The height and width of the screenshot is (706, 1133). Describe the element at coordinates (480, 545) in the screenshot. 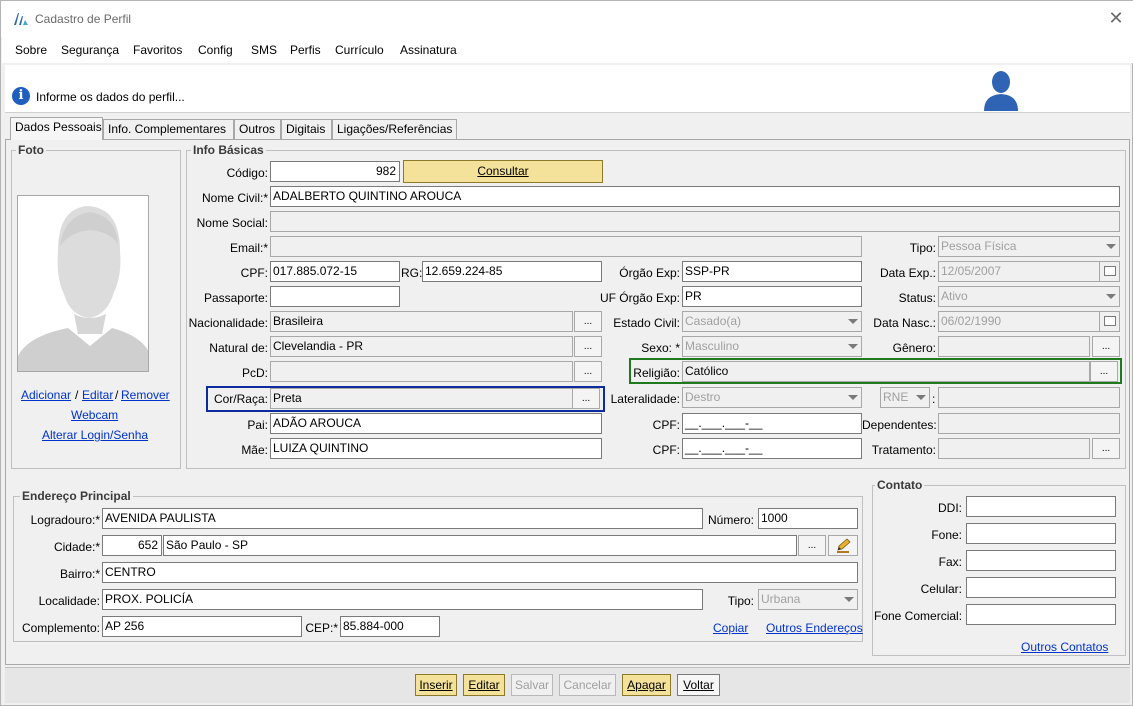

I see `cidade-field: São Paulo - SP` at that location.